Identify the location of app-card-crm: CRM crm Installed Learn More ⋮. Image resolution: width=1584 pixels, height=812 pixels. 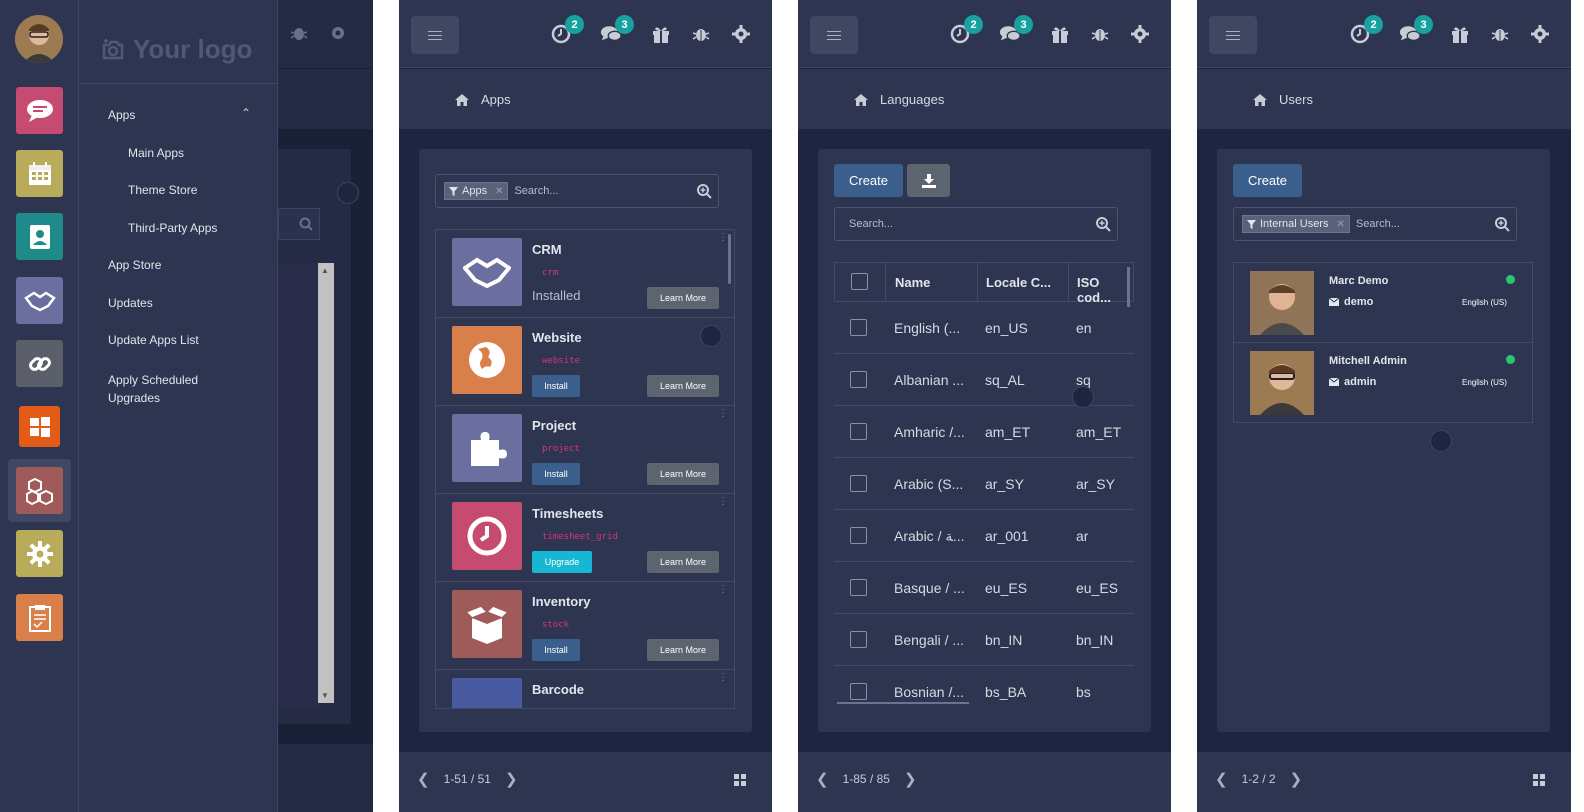
(585, 274).